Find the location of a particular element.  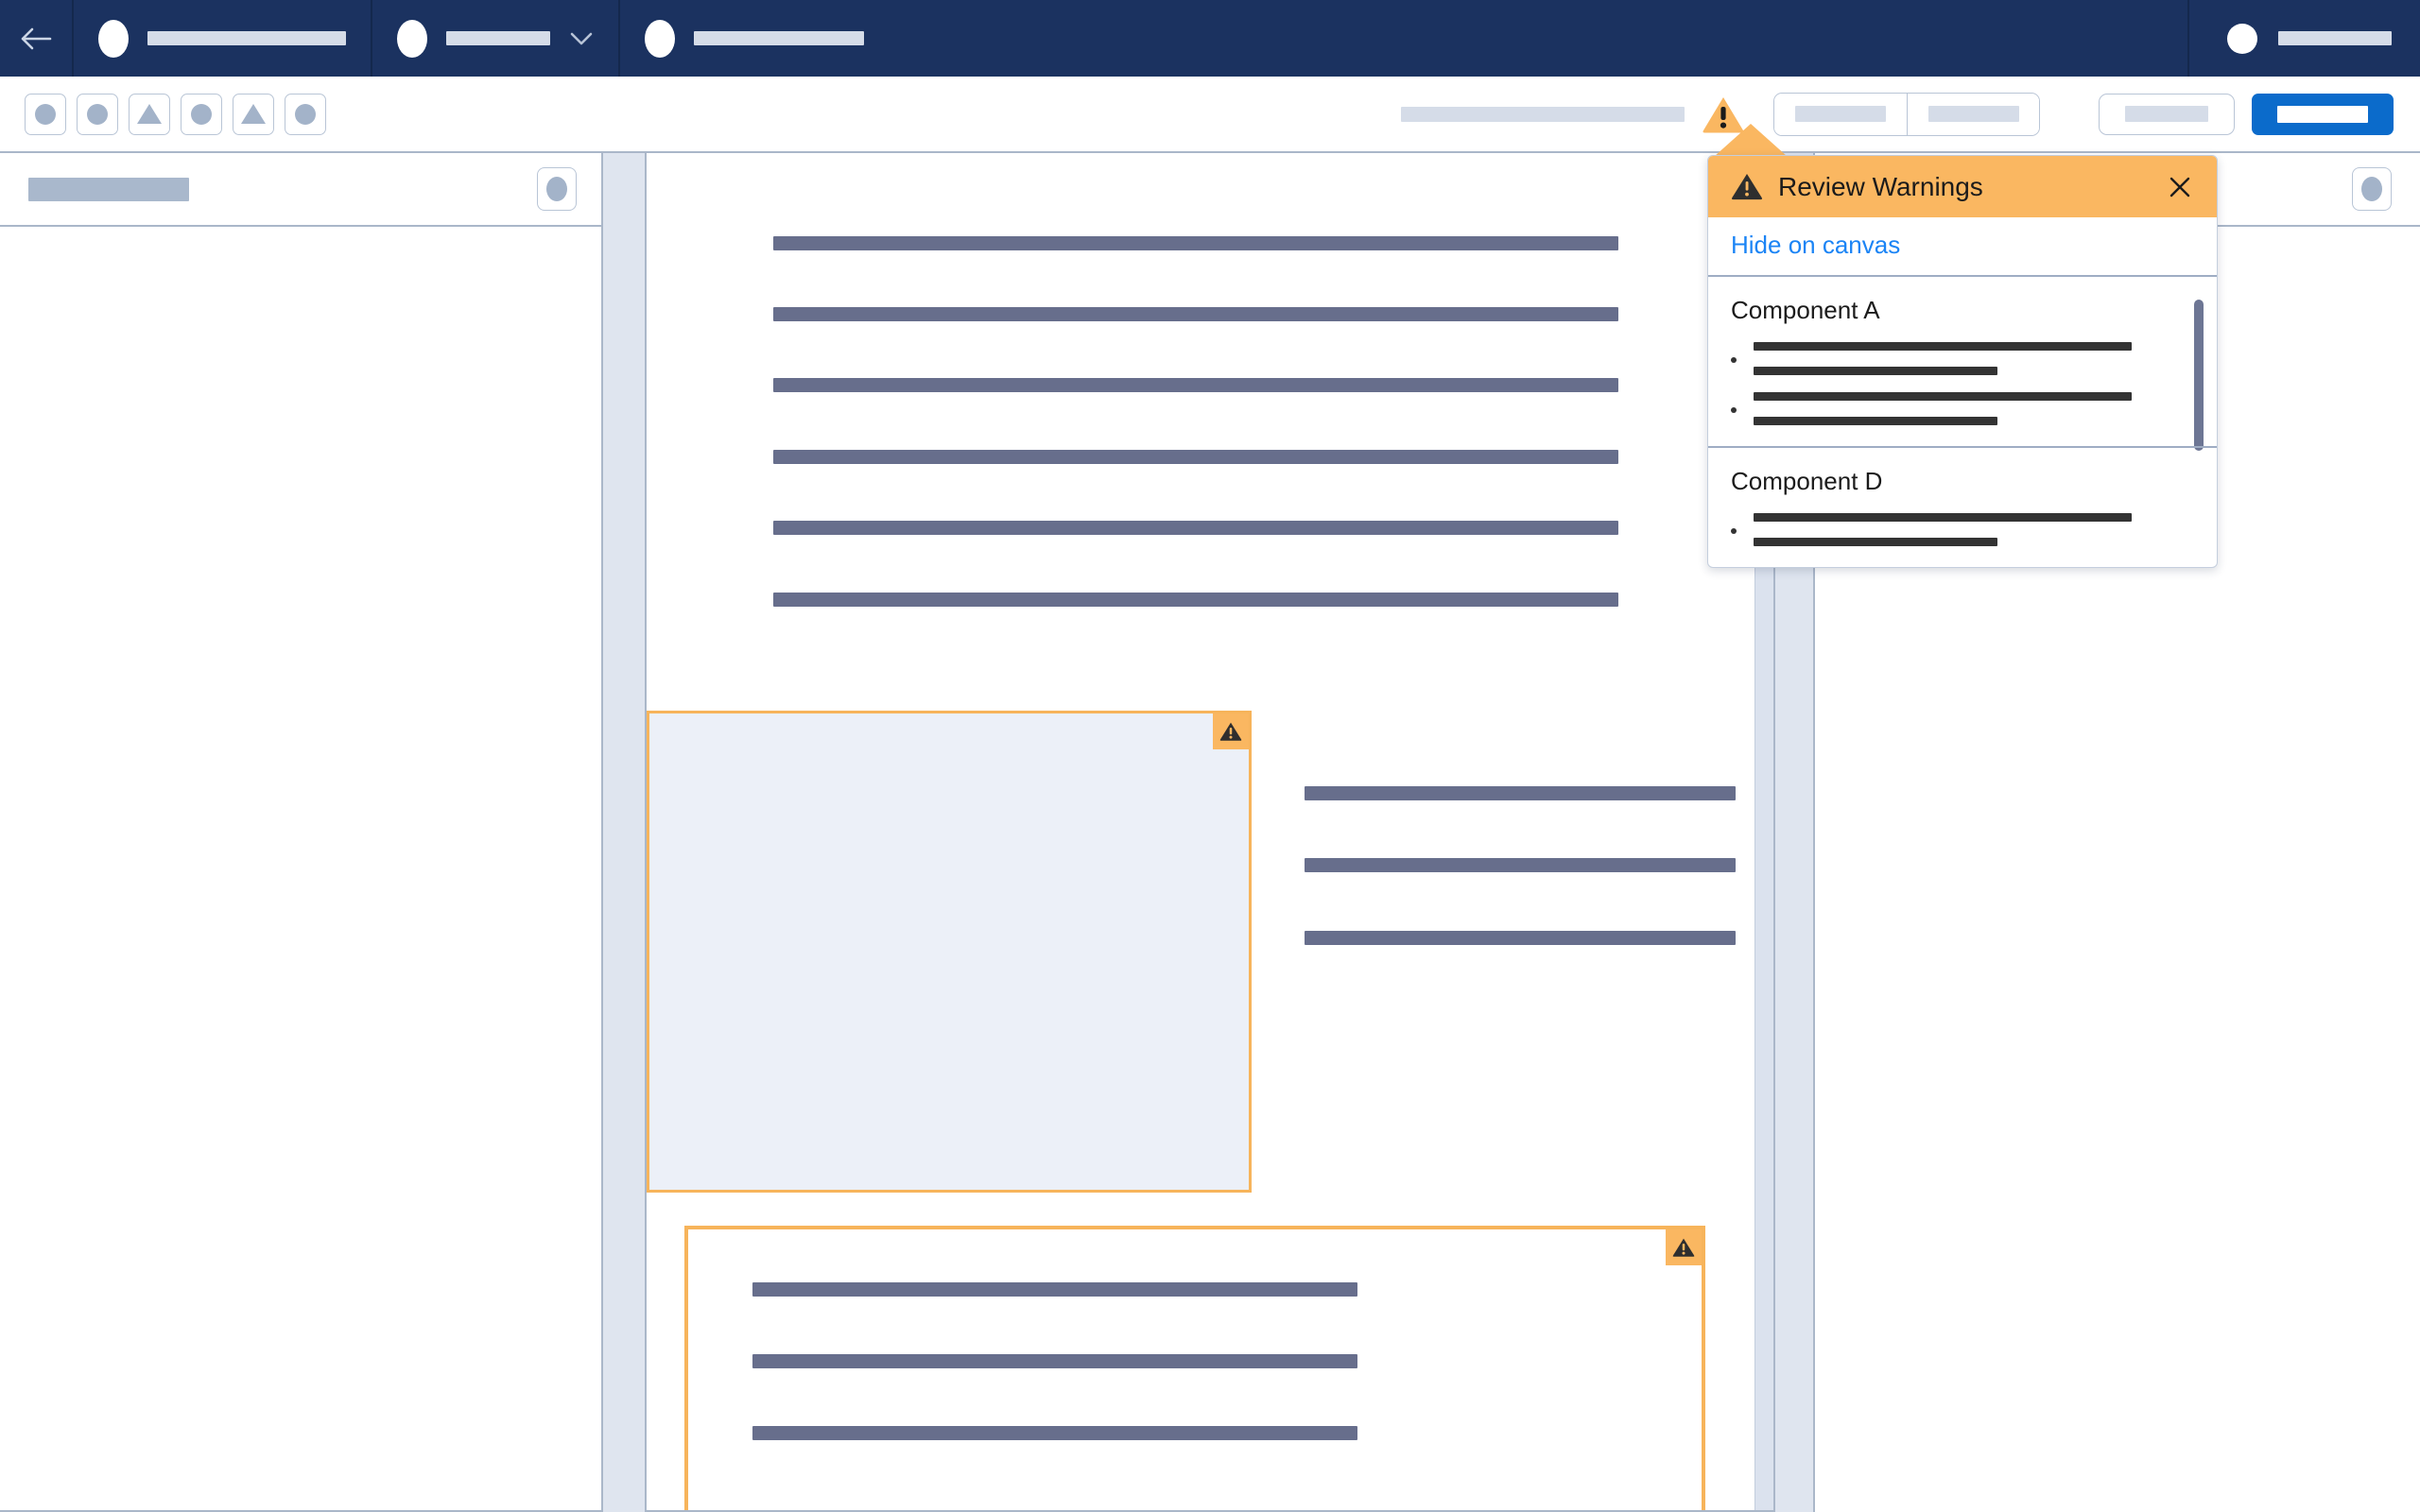

toolbar-segmented-control is located at coordinates (1907, 114).